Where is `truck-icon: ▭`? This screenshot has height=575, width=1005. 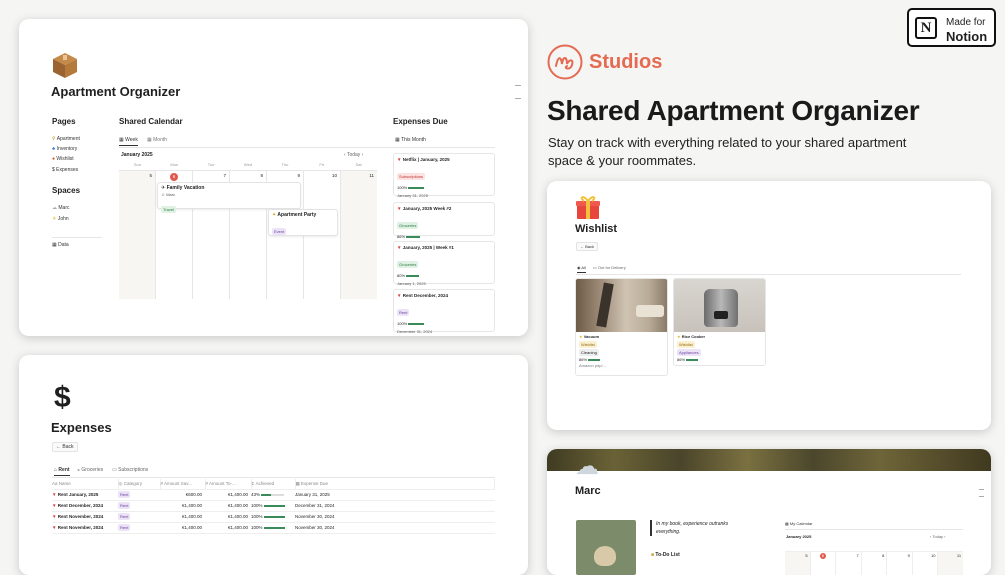 truck-icon: ▭ is located at coordinates (595, 267).